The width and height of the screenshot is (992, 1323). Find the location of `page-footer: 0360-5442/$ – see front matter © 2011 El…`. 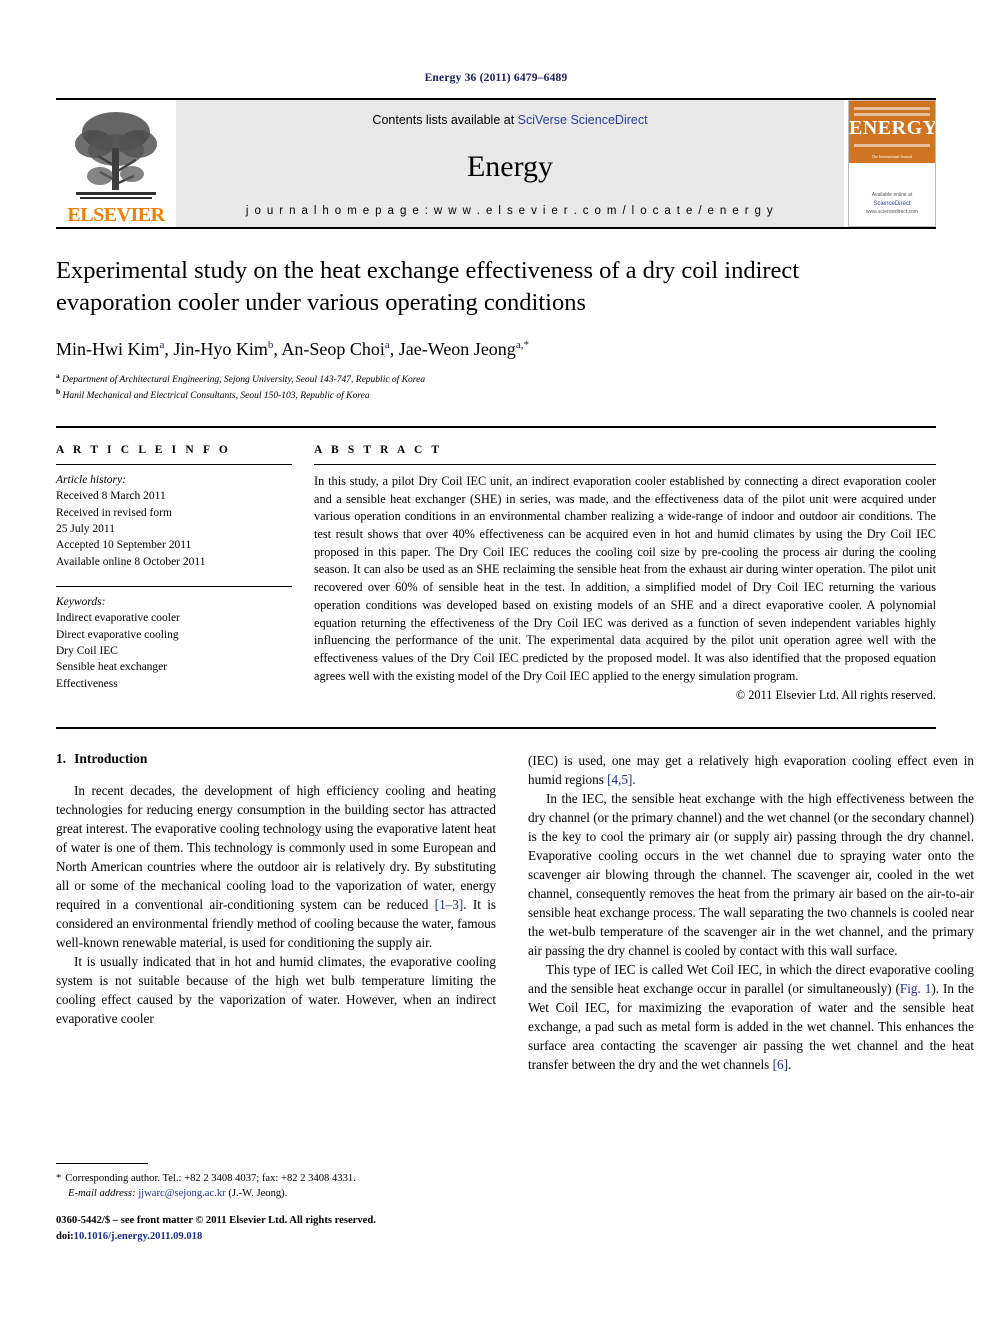

page-footer: 0360-5442/$ – see front matter © 2011 El… is located at coordinates (276, 1229).